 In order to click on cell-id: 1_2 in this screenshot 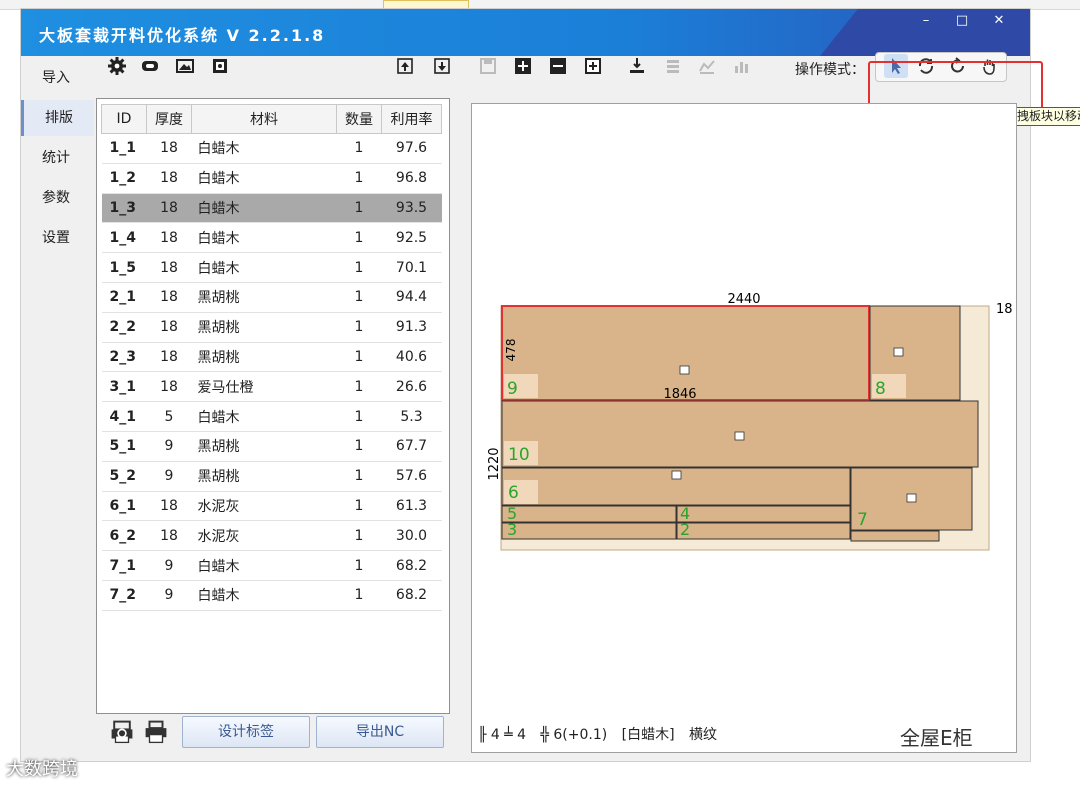, I will do `click(124, 178)`.